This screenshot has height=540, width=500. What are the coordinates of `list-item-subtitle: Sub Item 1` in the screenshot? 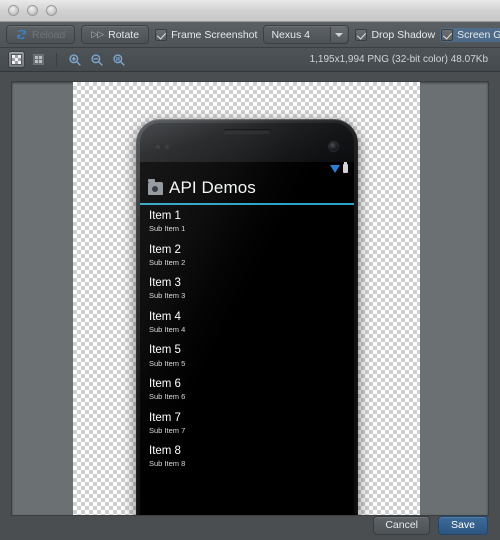 It's located at (167, 229).